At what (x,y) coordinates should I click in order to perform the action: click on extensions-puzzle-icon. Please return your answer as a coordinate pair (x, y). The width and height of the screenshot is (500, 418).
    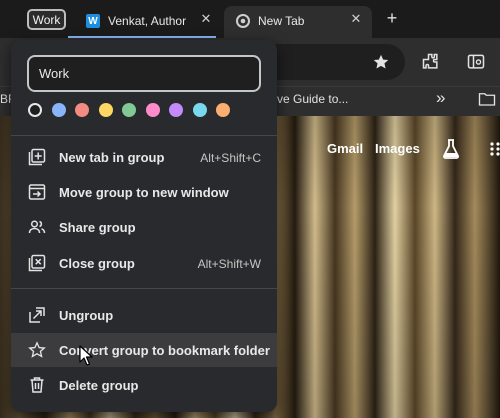
    Looking at the image, I should click on (431, 62).